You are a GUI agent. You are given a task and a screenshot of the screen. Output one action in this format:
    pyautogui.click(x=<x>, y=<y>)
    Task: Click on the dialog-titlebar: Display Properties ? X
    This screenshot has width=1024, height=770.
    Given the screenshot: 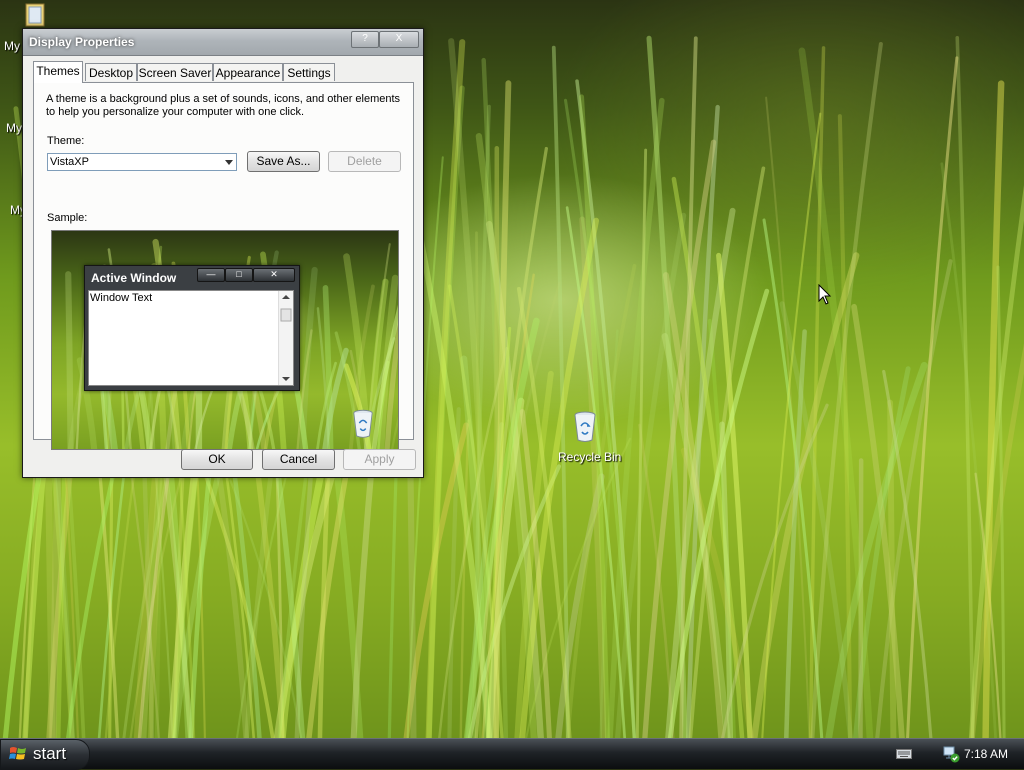 What is the action you would take?
    pyautogui.click(x=223, y=42)
    